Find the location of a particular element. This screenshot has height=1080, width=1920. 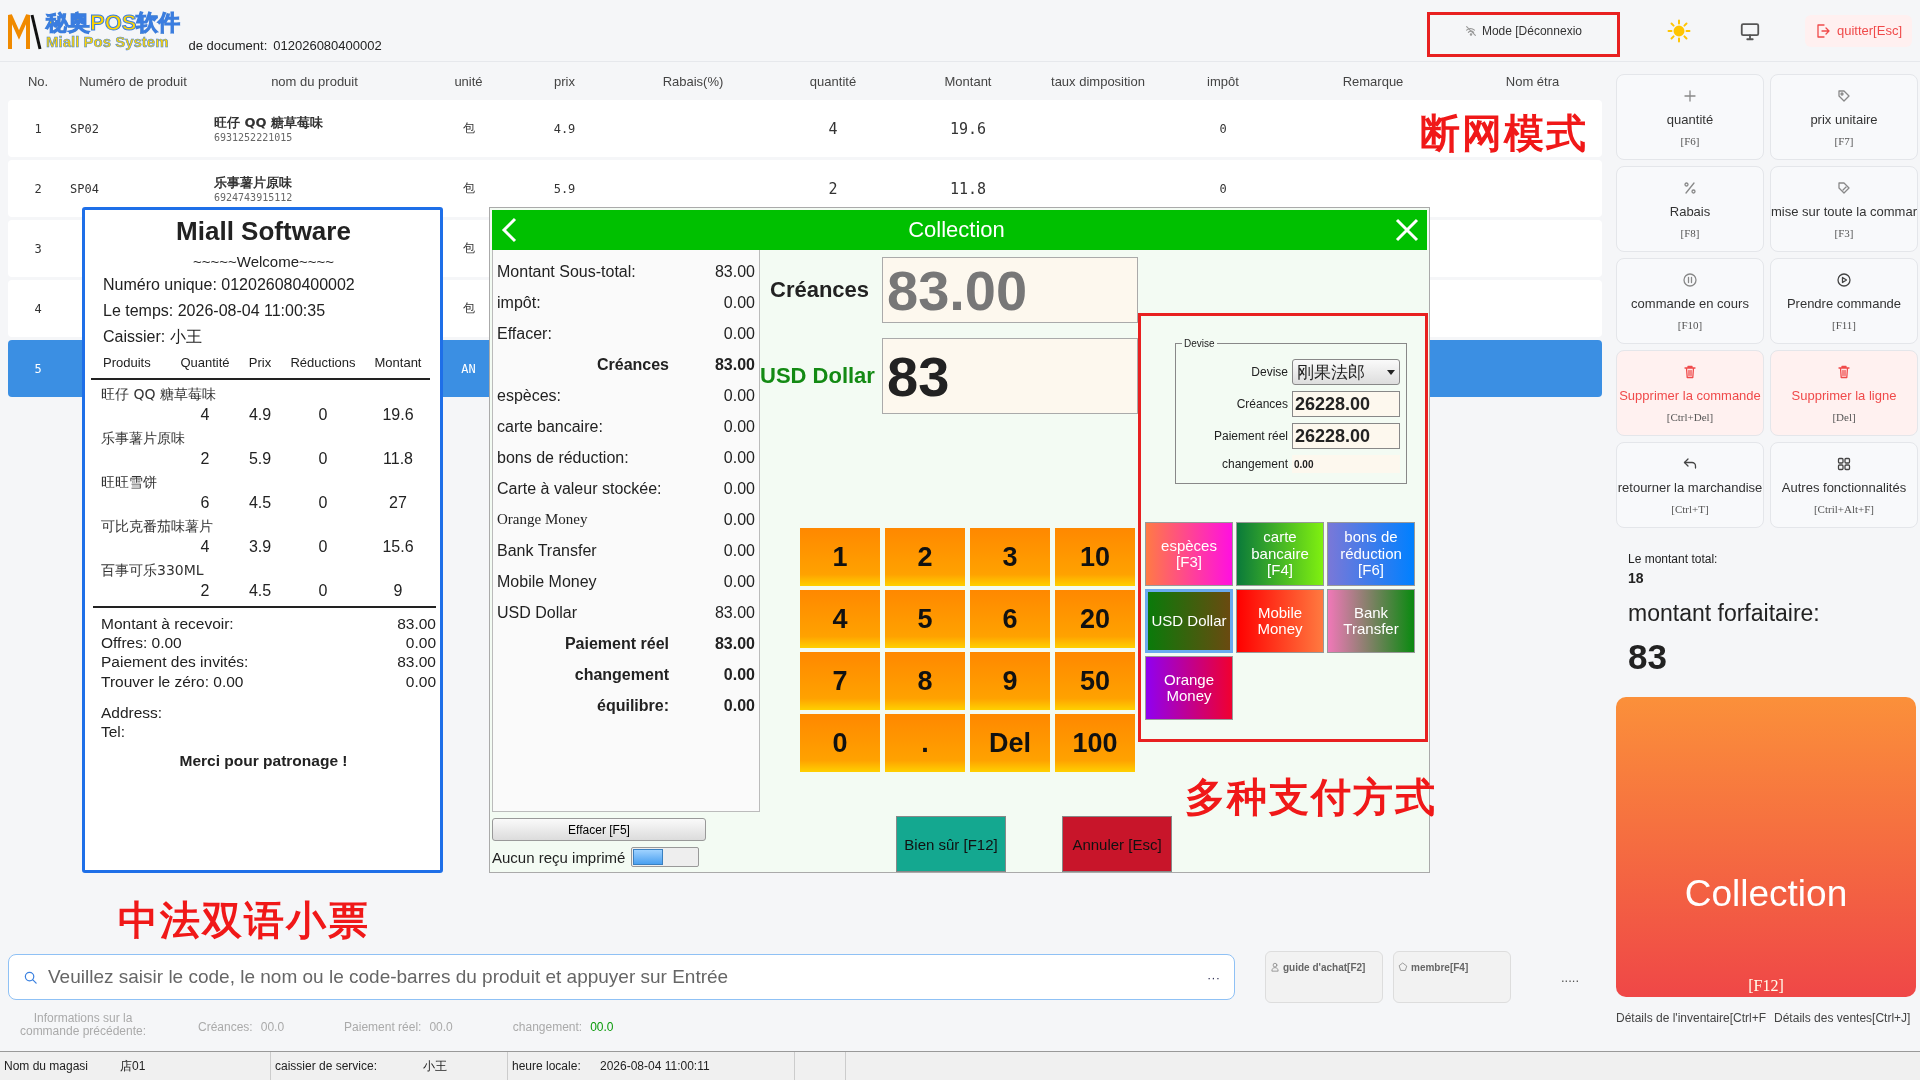

more-options-text: ··· is located at coordinates (1213, 977).